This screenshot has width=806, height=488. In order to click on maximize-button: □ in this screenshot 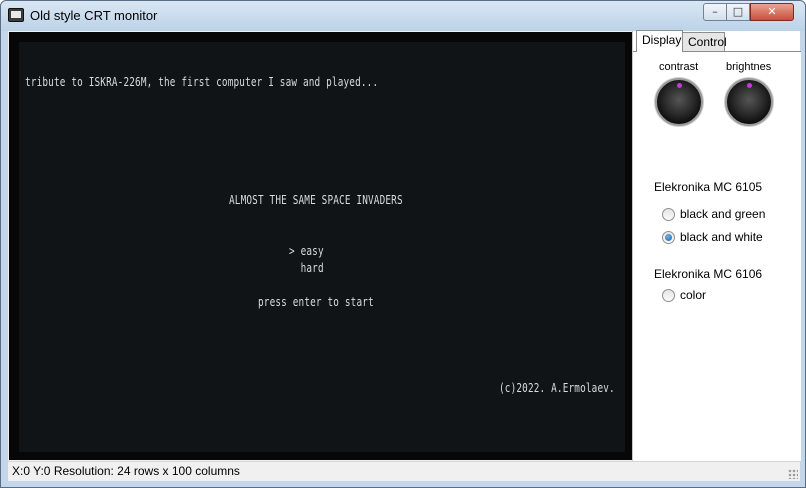, I will do `click(738, 12)`.